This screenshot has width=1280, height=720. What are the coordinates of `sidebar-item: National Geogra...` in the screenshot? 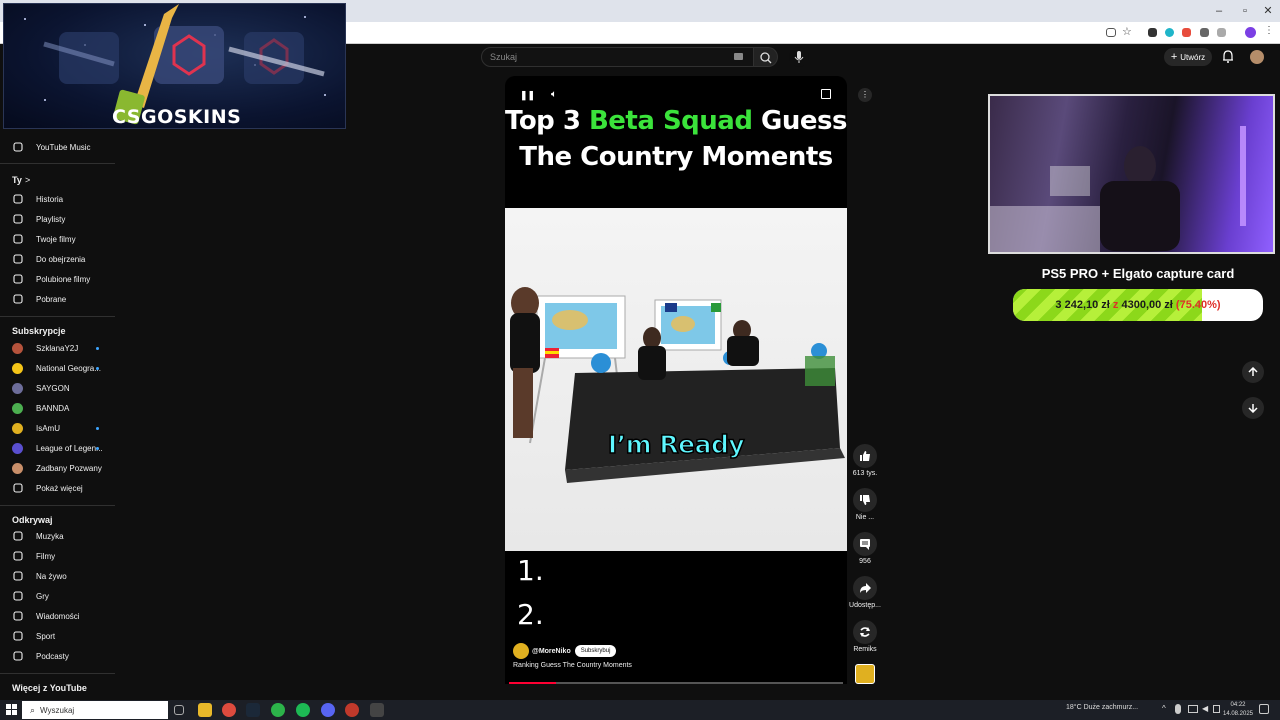 It's located at (59, 368).